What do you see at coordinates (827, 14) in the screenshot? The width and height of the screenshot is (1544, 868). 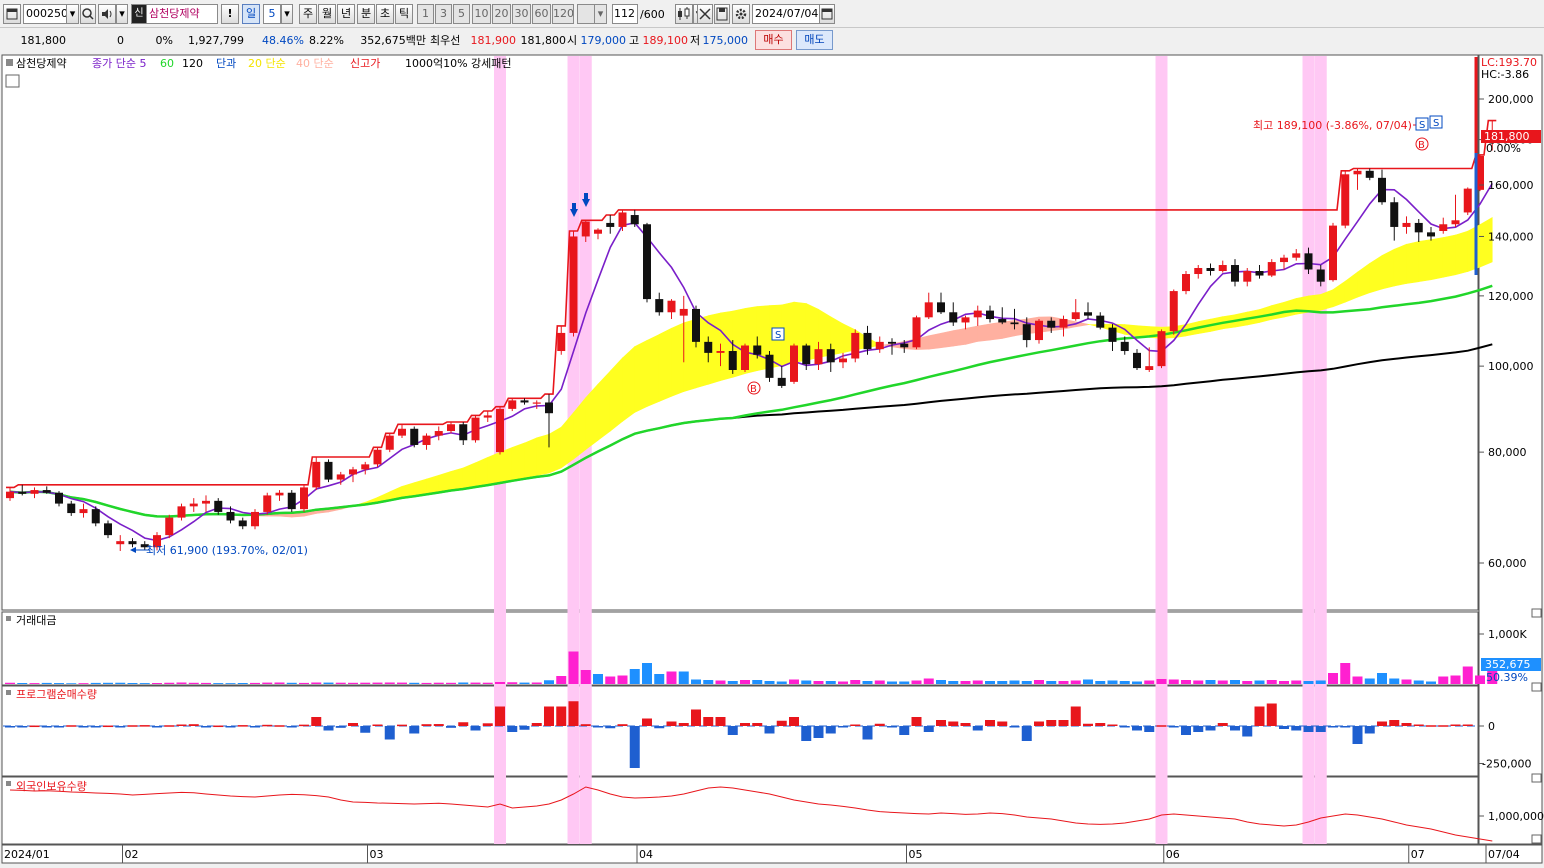 I see `calendar-icon` at bounding box center [827, 14].